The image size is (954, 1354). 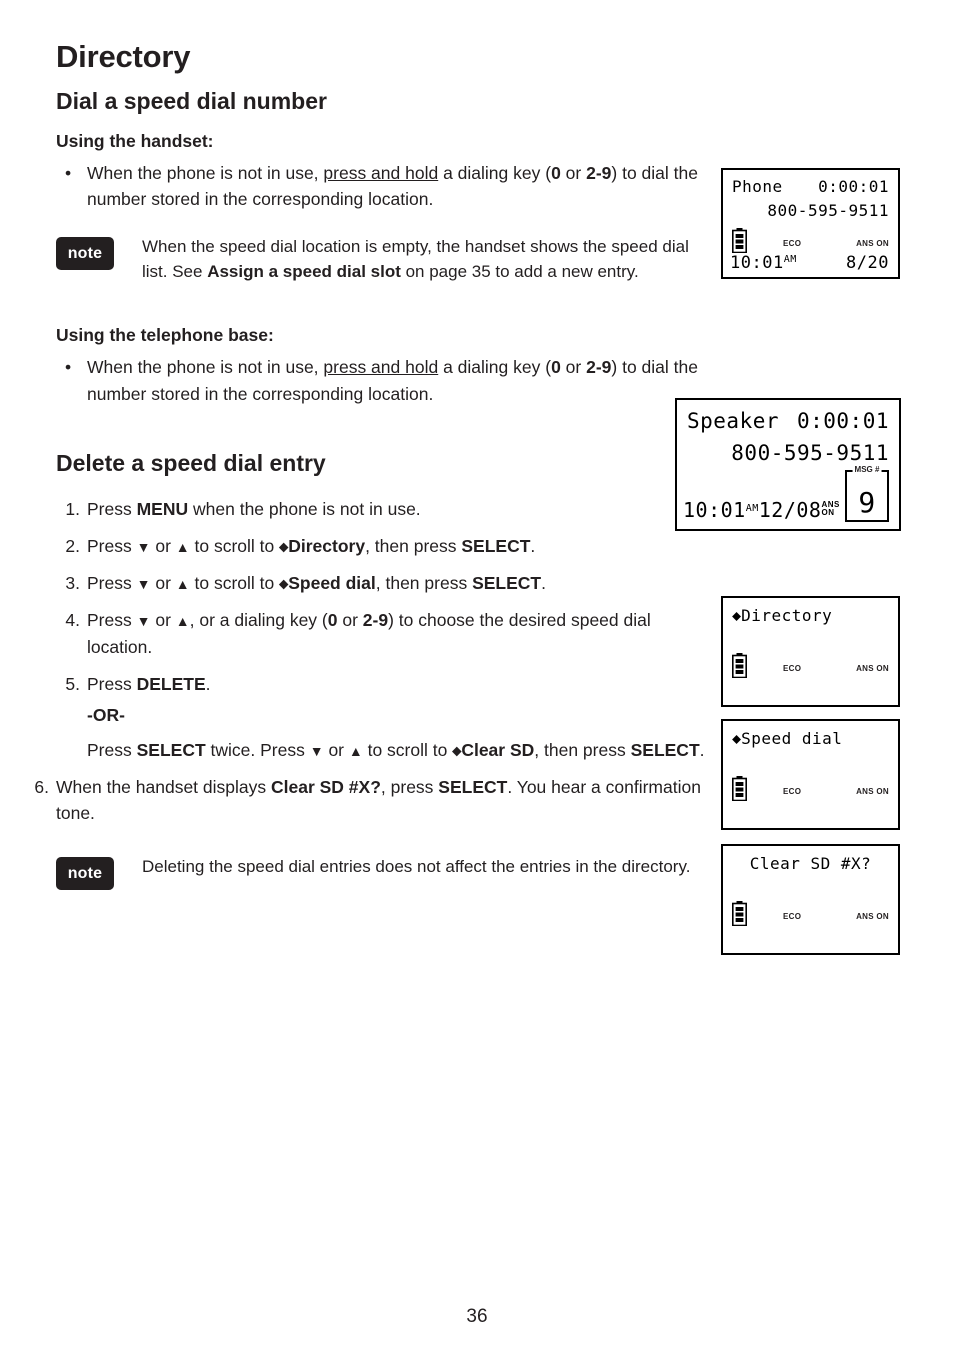 I want to click on on-label: ON, so click(x=828, y=512).